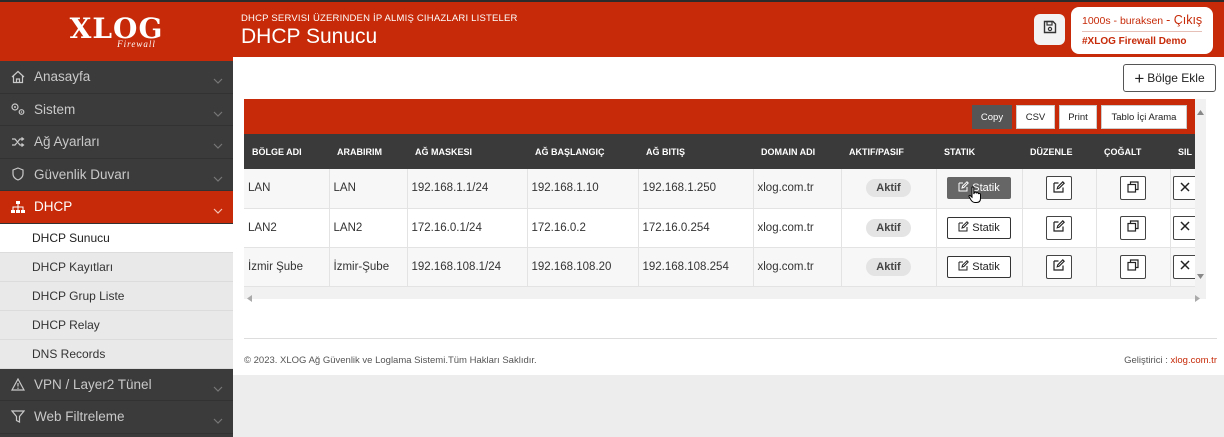  What do you see at coordinates (18, 207) in the screenshot?
I see `sitemap-icon` at bounding box center [18, 207].